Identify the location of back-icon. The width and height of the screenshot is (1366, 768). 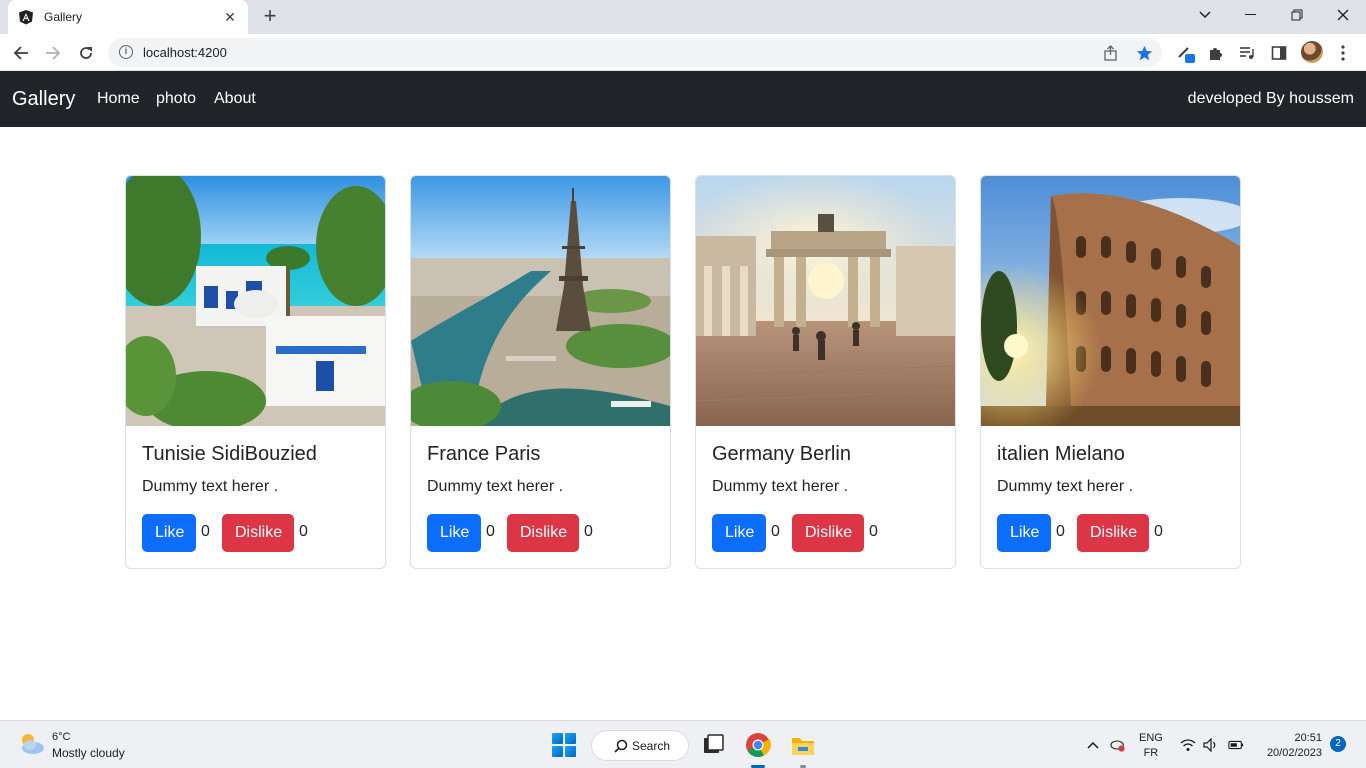
(21, 53).